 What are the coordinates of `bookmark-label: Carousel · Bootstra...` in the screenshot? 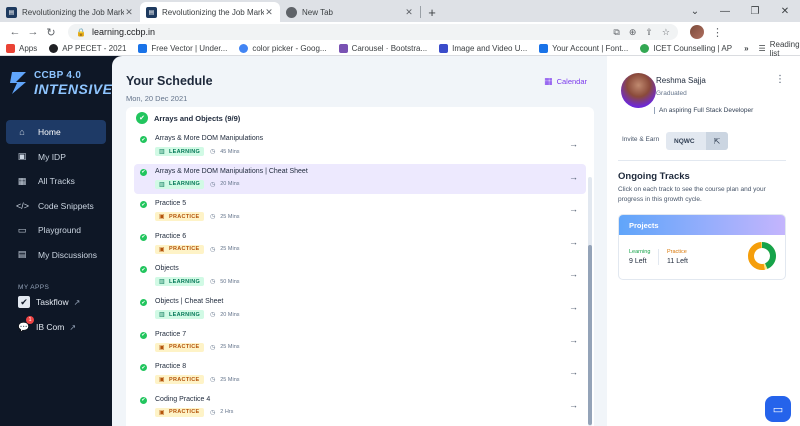 It's located at (389, 48).